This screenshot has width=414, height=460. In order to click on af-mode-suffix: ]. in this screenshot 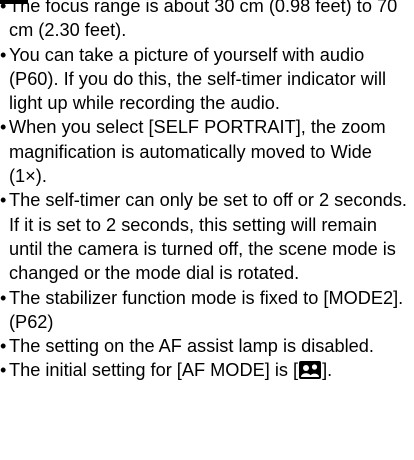, I will do `click(327, 370)`.